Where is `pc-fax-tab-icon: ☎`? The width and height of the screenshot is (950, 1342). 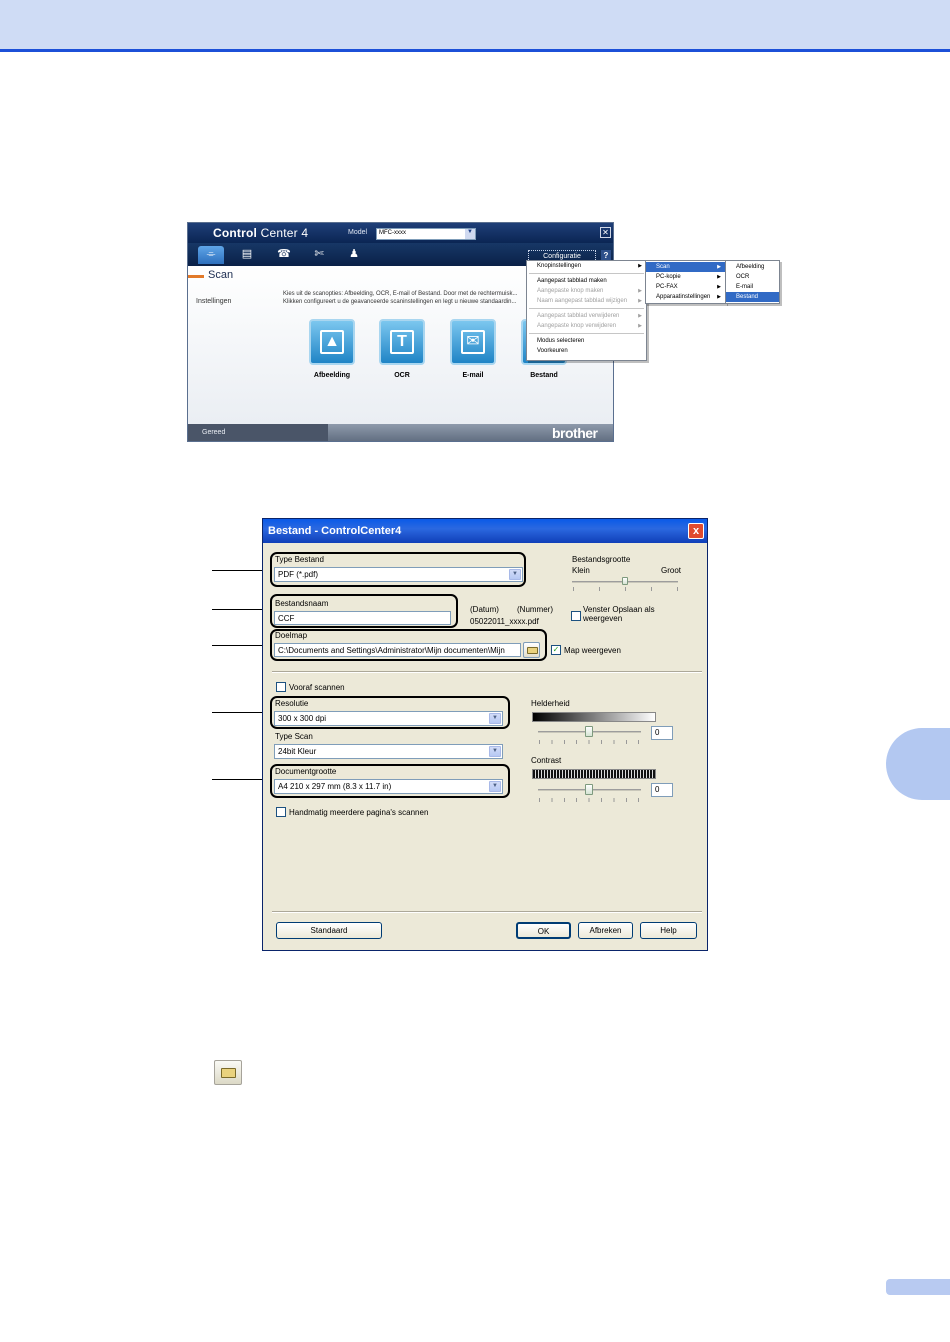
pc-fax-tab-icon: ☎ is located at coordinates (284, 255).